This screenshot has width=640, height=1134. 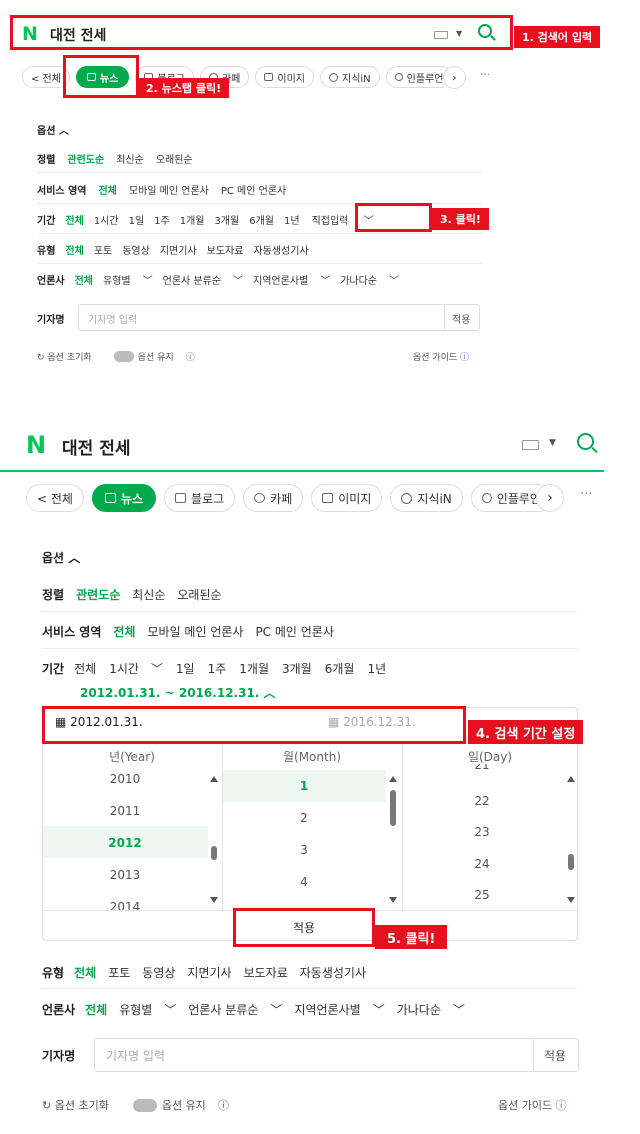 What do you see at coordinates (530, 445) in the screenshot?
I see `keyboard-icon` at bounding box center [530, 445].